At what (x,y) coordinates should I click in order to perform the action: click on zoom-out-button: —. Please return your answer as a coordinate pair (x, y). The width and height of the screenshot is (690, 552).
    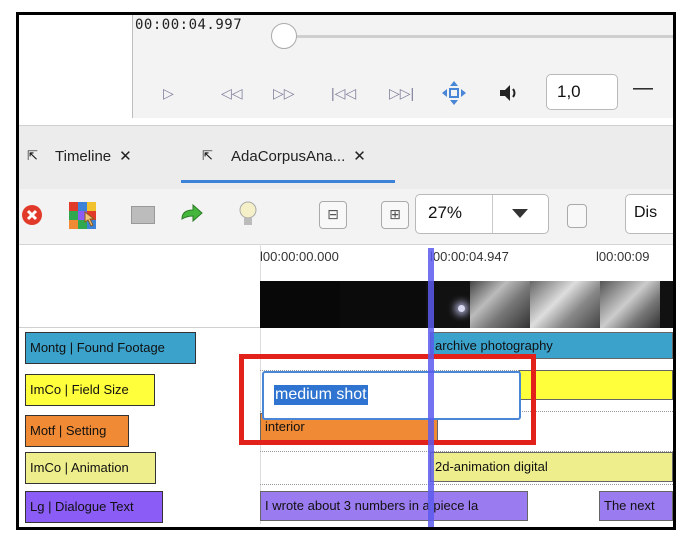
    Looking at the image, I should click on (643, 88).